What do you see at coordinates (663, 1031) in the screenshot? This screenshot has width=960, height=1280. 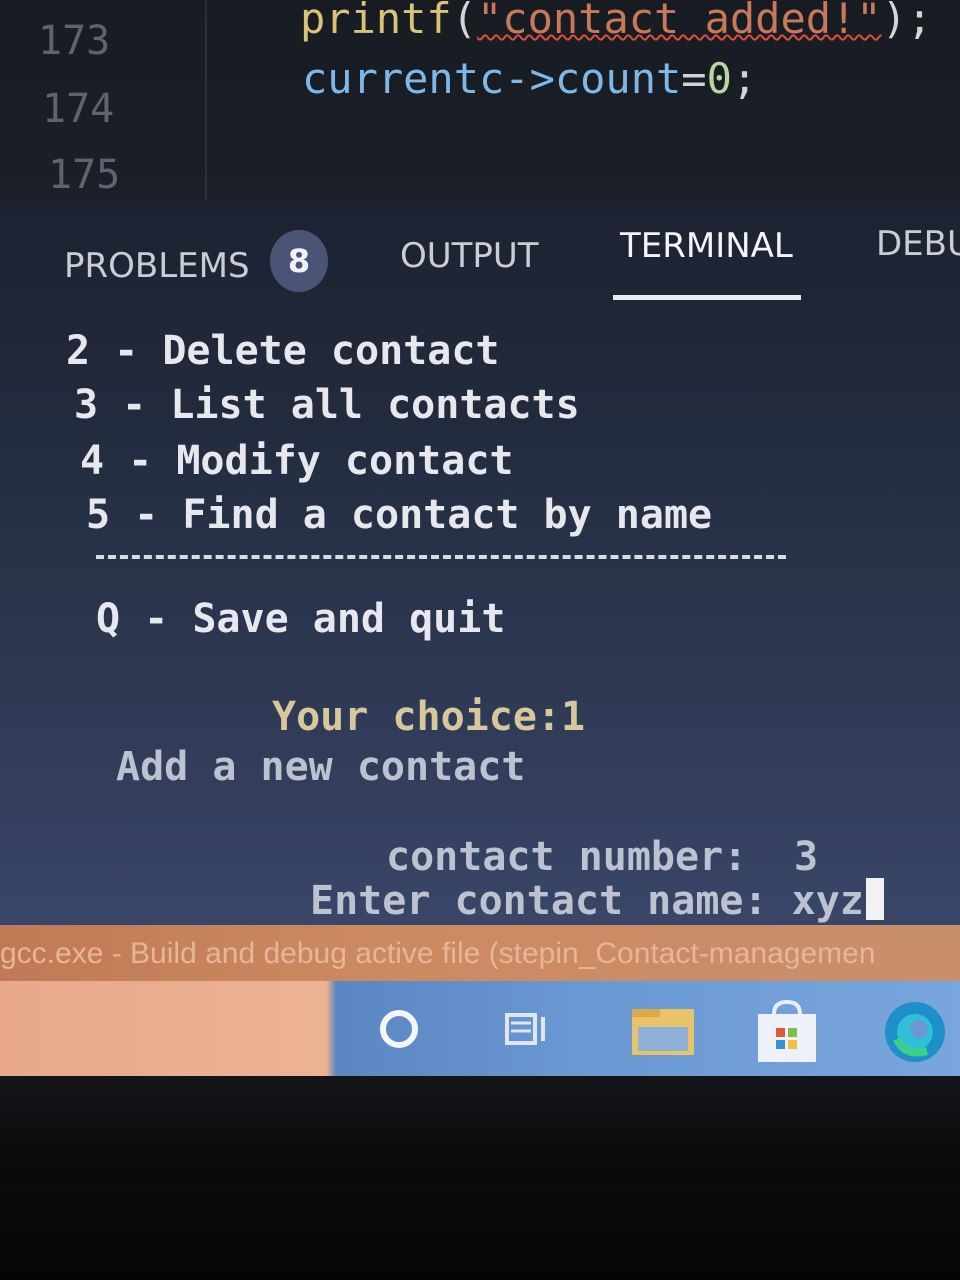 I see `file-explorer-icon` at bounding box center [663, 1031].